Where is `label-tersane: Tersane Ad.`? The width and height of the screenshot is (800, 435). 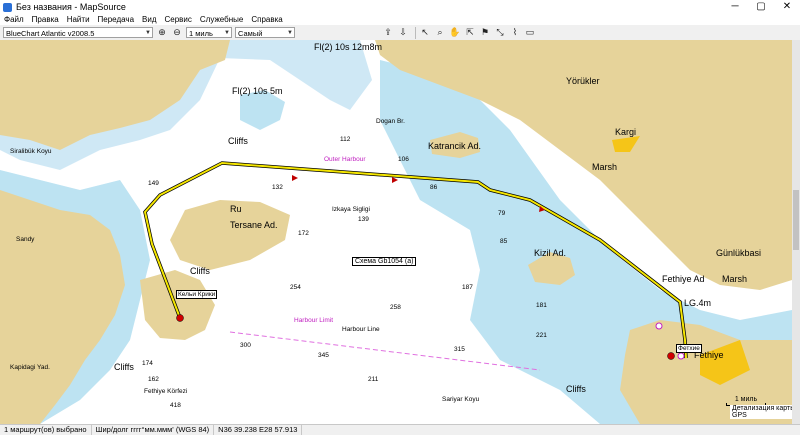 label-tersane: Tersane Ad. is located at coordinates (254, 225).